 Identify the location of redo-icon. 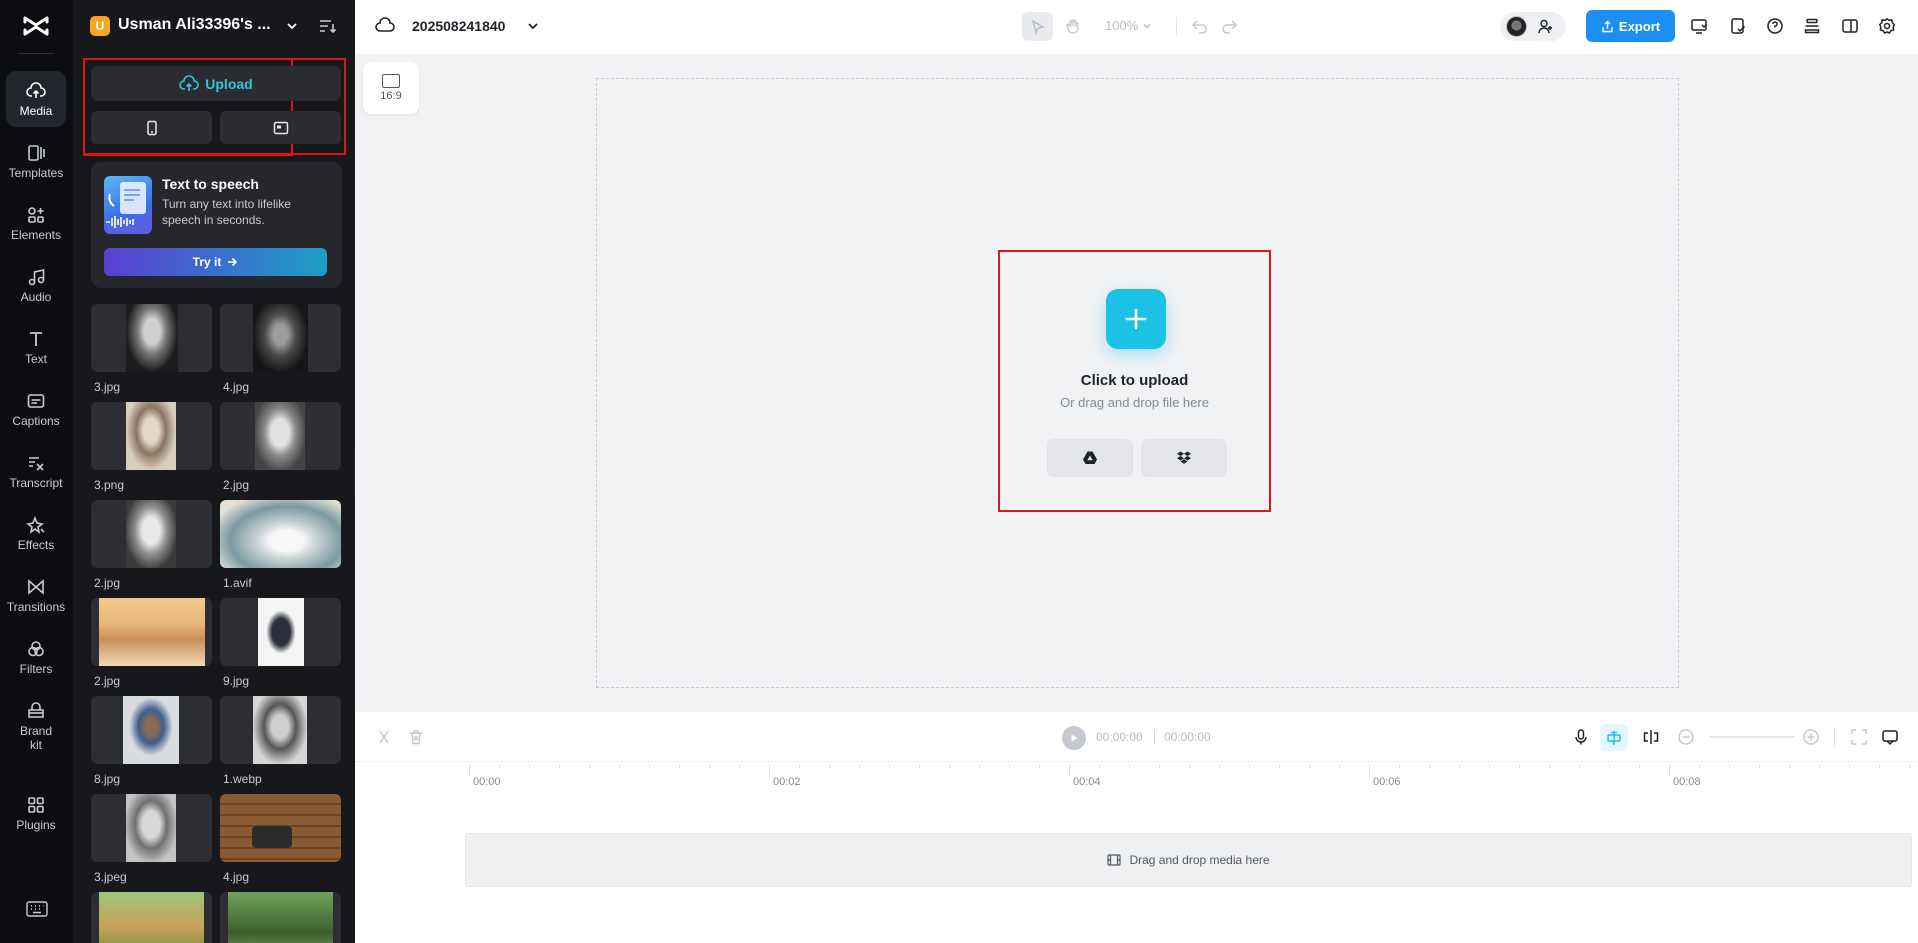
(1230, 27).